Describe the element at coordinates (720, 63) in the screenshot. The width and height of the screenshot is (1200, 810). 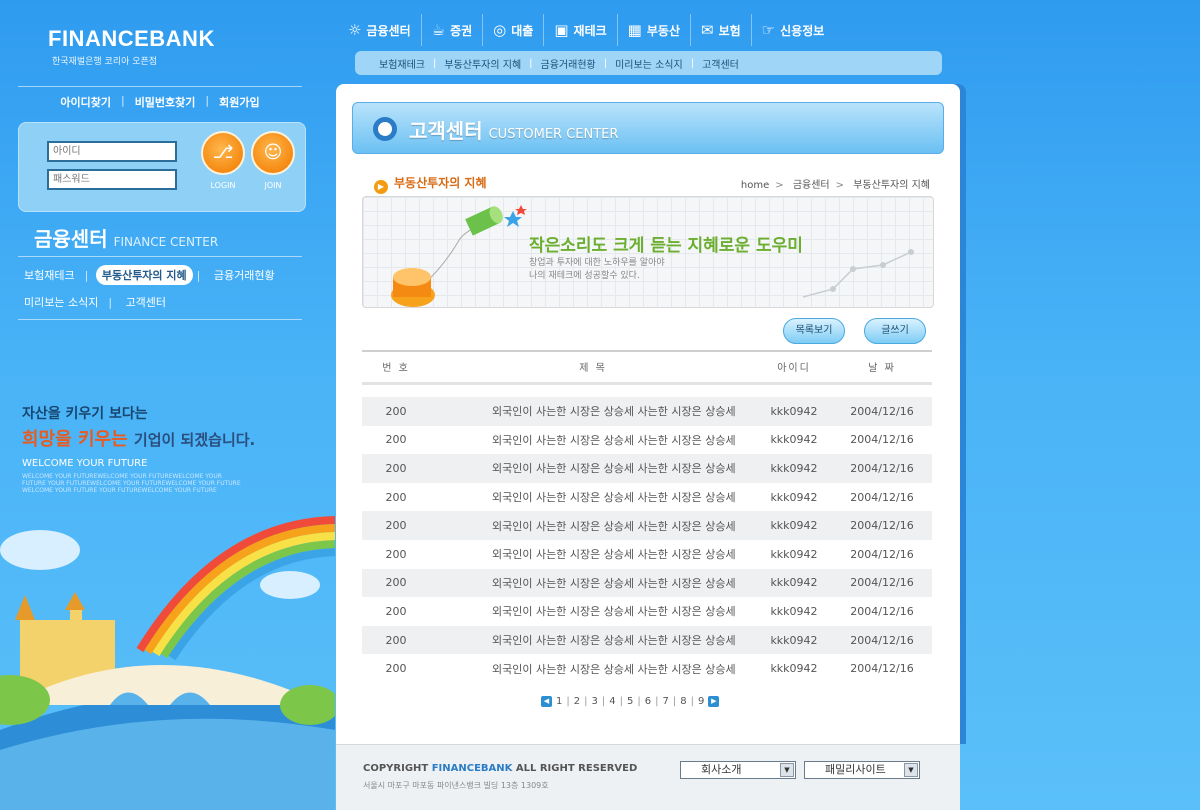
I see `sub-nav-item: 고객센터` at that location.